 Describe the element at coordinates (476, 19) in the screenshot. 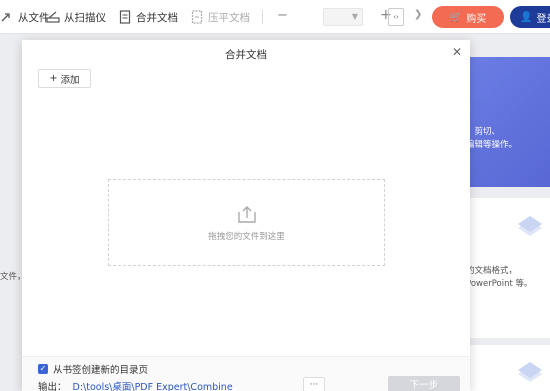

I see `buy-label: 购买` at that location.